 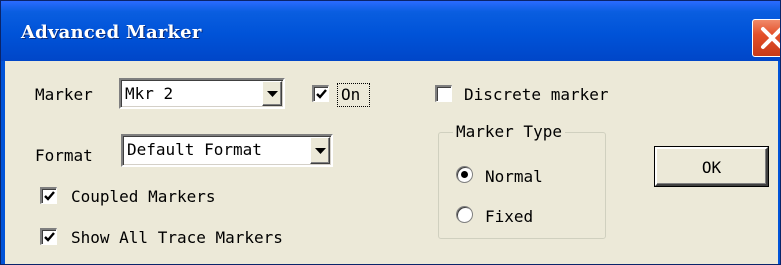 I want to click on marker-select-dropdown-button, so click(x=272, y=93).